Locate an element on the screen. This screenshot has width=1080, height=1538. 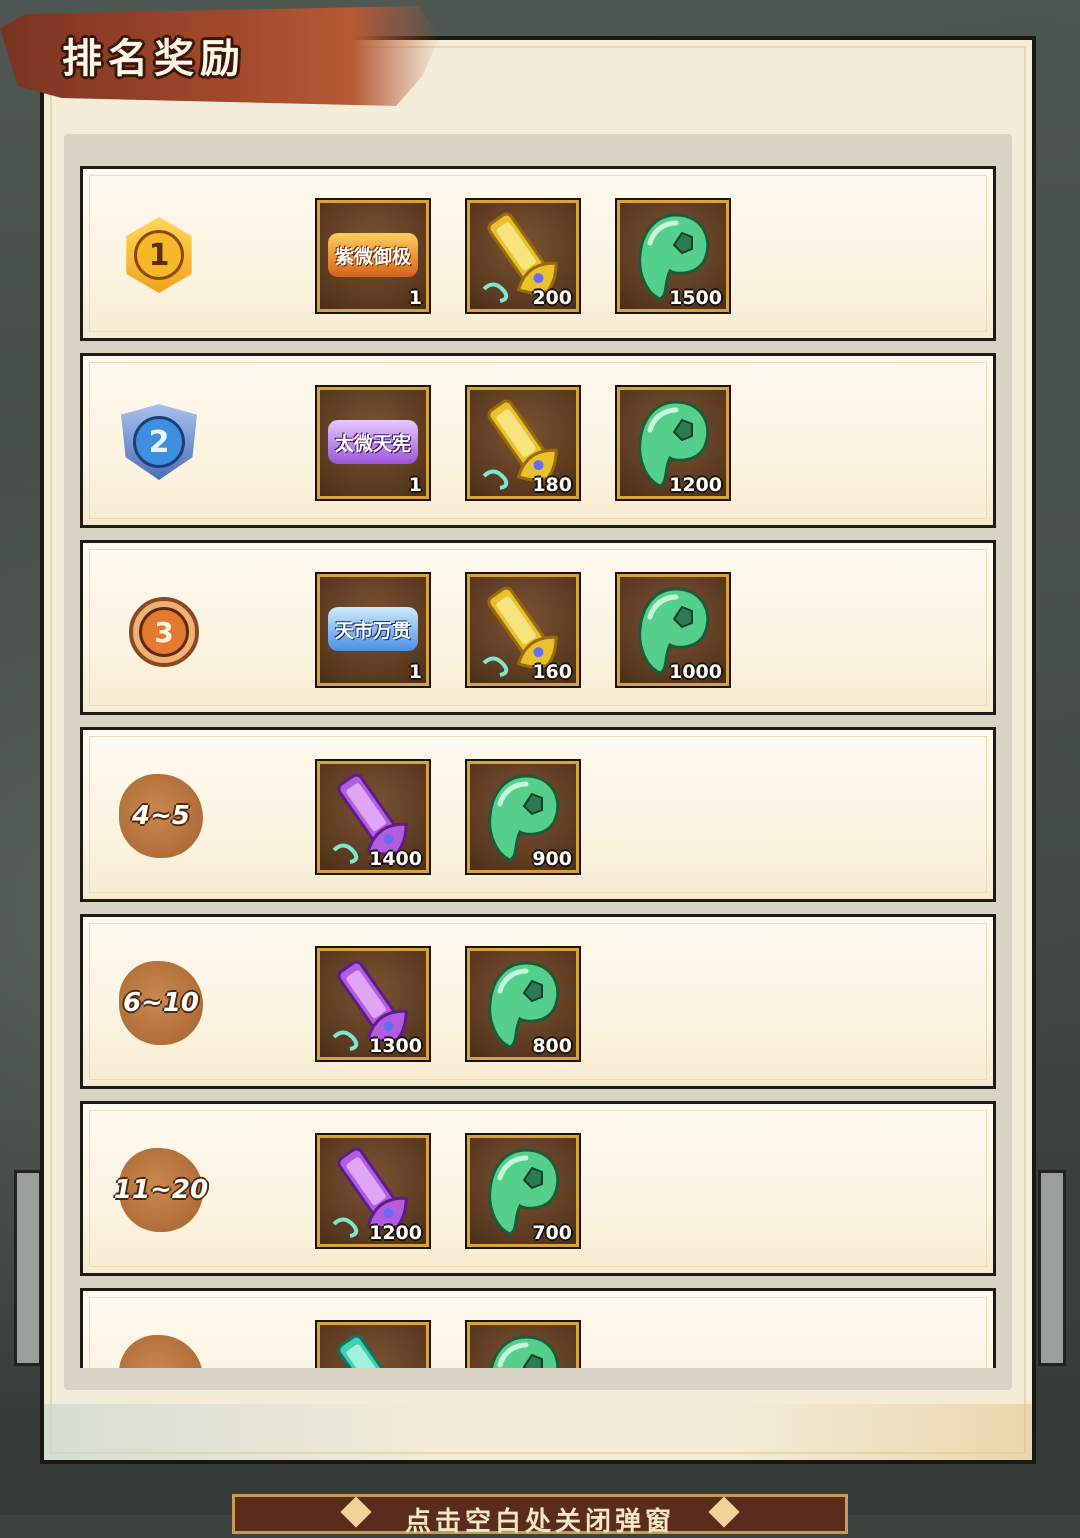
title-plaque-icon: 天市万贯 is located at coordinates (373, 629).